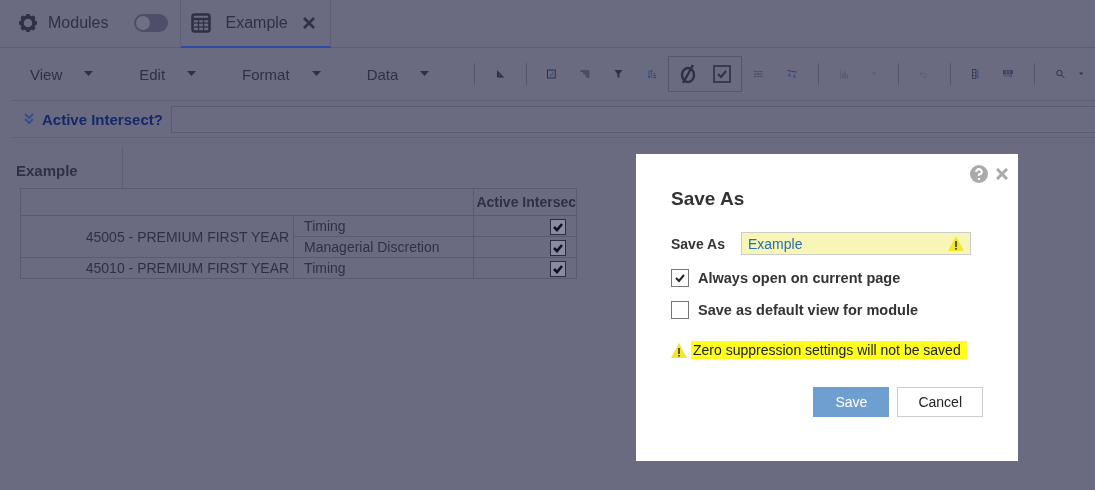  Describe the element at coordinates (856, 243) in the screenshot. I see `name-field: Example` at that location.